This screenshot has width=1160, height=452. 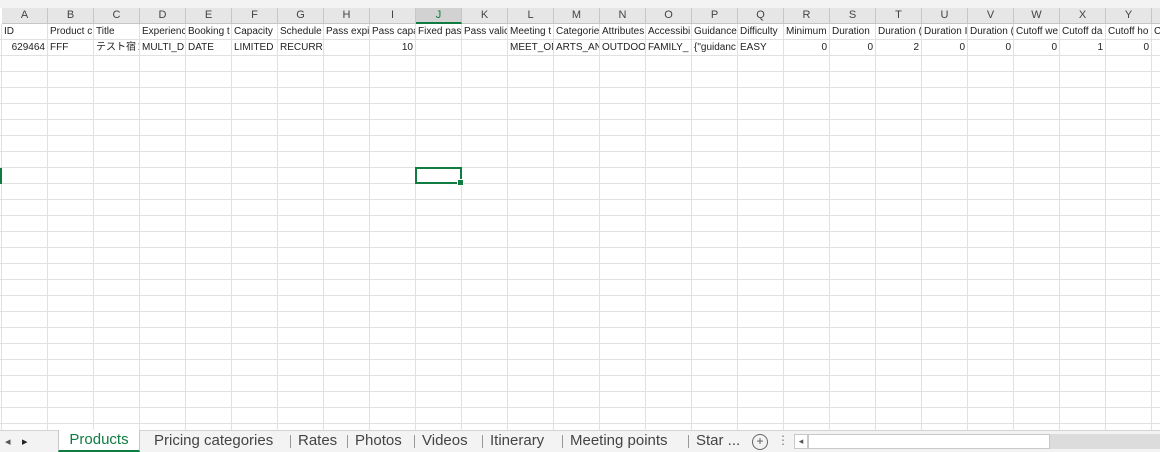 What do you see at coordinates (899, 32) in the screenshot?
I see `cell-t1: Duration (` at bounding box center [899, 32].